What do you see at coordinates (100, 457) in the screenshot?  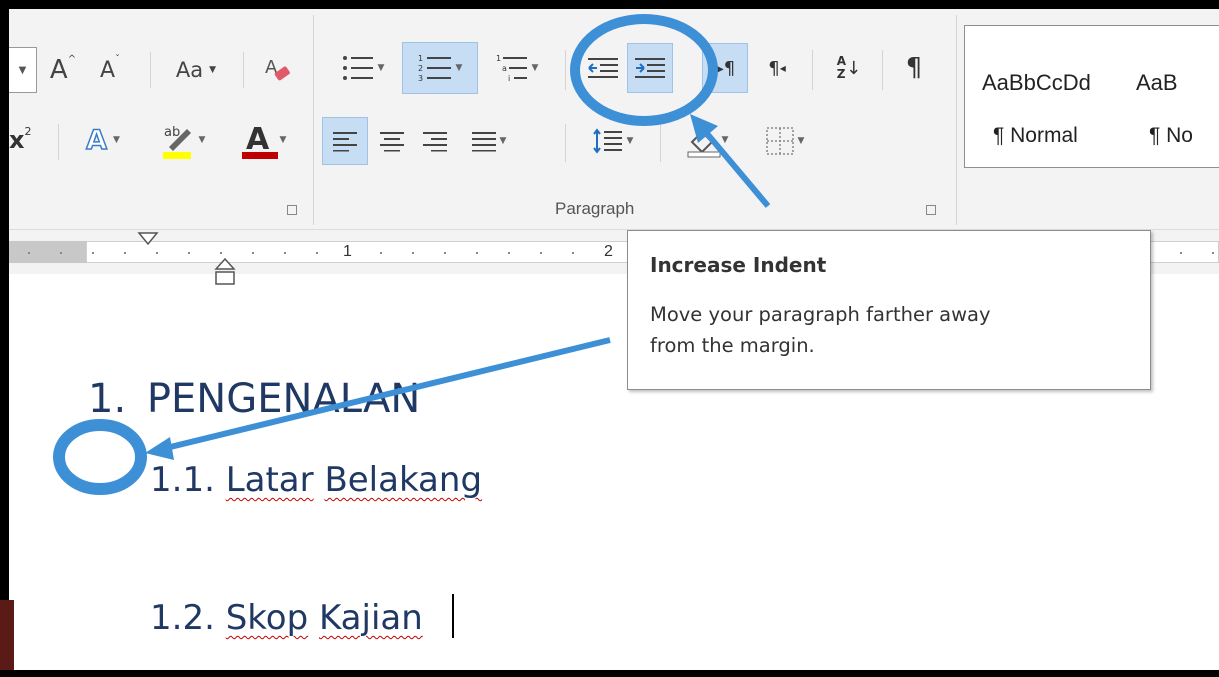 I see `highlight-circle-indent` at bounding box center [100, 457].